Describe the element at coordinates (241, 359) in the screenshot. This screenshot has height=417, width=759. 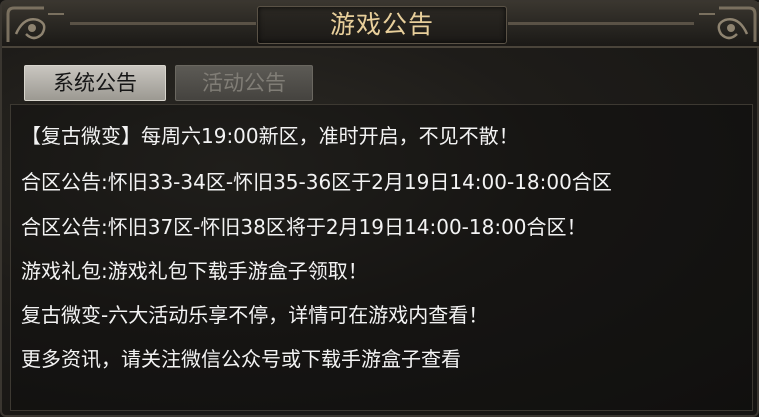
I see `notice-line: 更多资讯，请关注微信公众号或下载手游盒子查看` at that location.